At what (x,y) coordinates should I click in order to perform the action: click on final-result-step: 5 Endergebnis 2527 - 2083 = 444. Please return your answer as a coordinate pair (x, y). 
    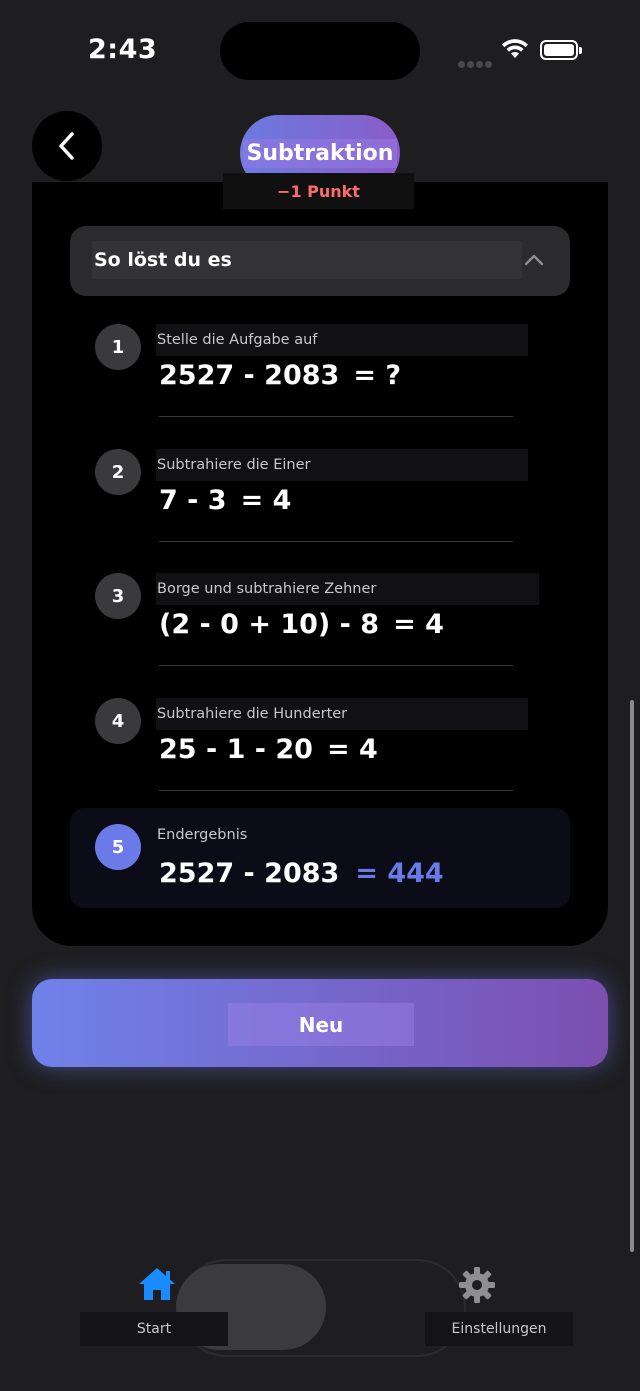
    Looking at the image, I should click on (320, 858).